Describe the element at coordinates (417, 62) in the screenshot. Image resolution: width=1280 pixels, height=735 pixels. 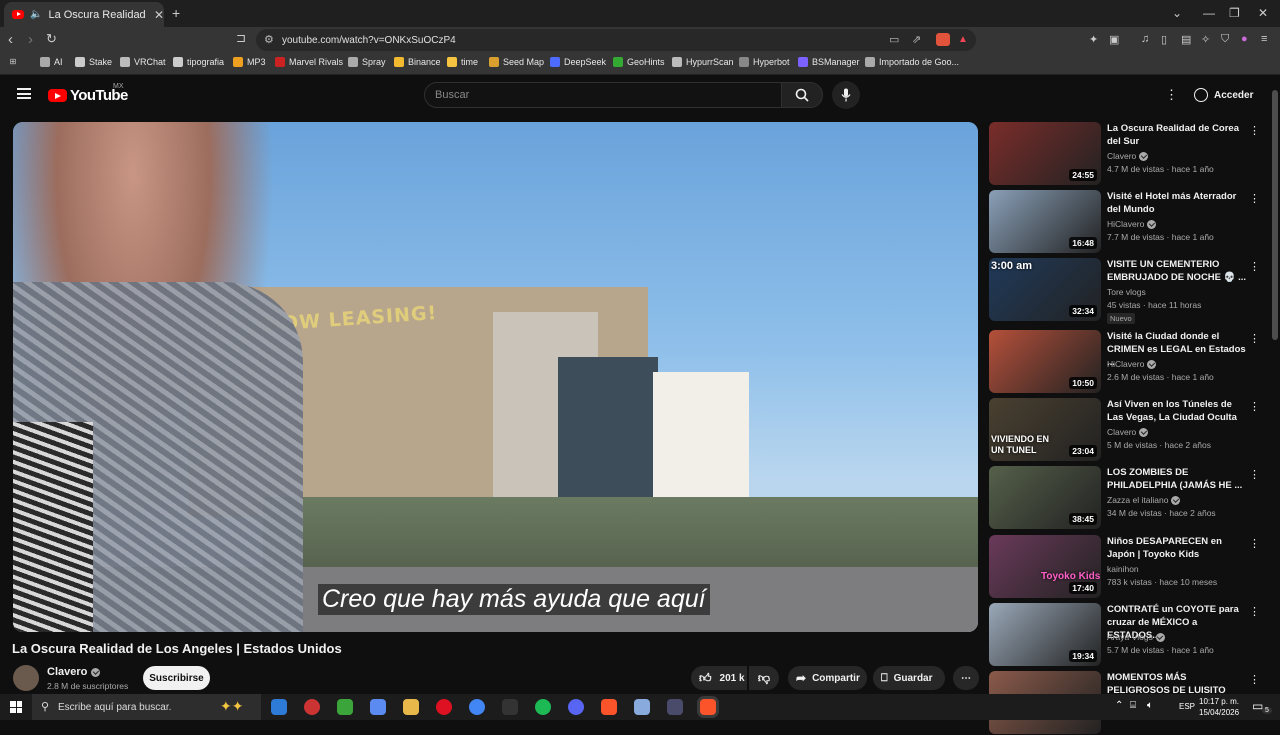
I see `bookmark-item: Binance` at that location.